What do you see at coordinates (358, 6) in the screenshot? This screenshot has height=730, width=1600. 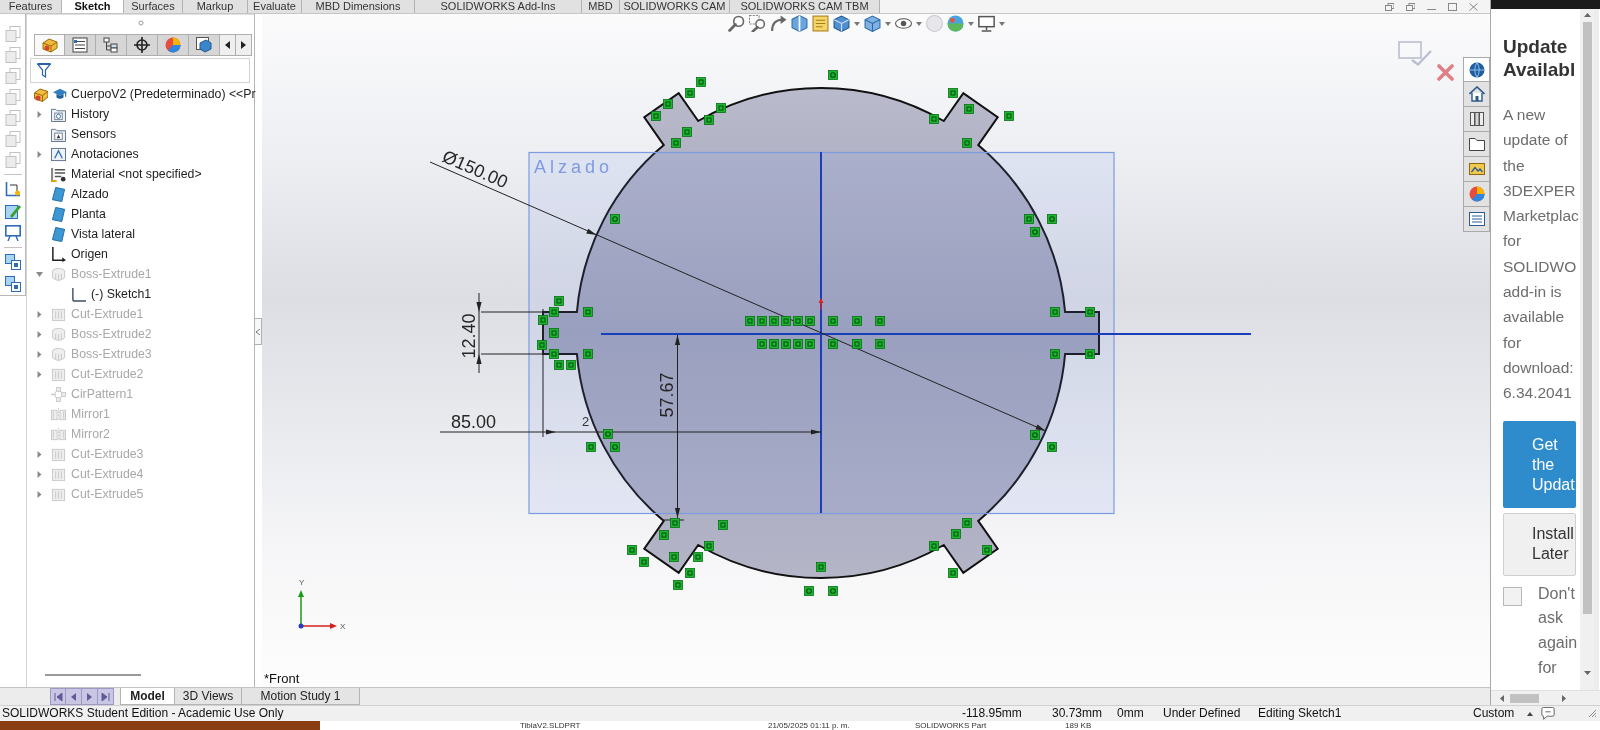 I see `ribbon-tab: MBD Dimensions` at bounding box center [358, 6].